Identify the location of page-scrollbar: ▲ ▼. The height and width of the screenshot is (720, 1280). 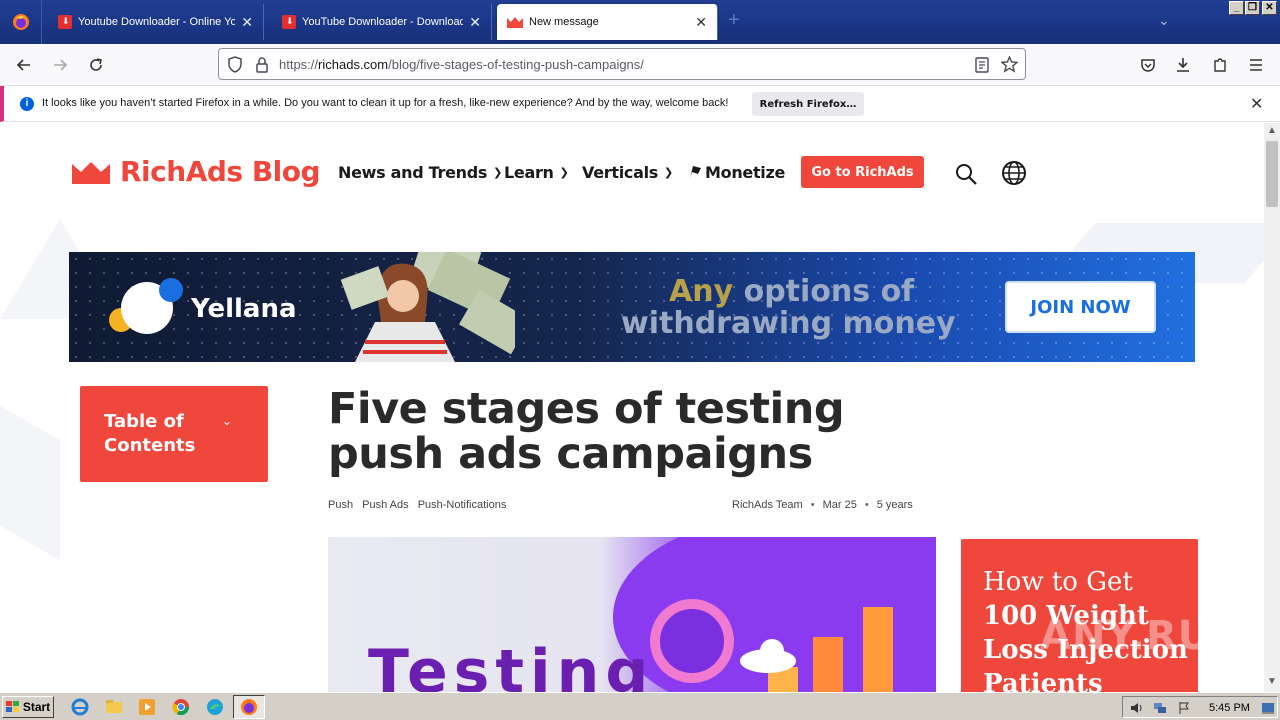
(1272, 407).